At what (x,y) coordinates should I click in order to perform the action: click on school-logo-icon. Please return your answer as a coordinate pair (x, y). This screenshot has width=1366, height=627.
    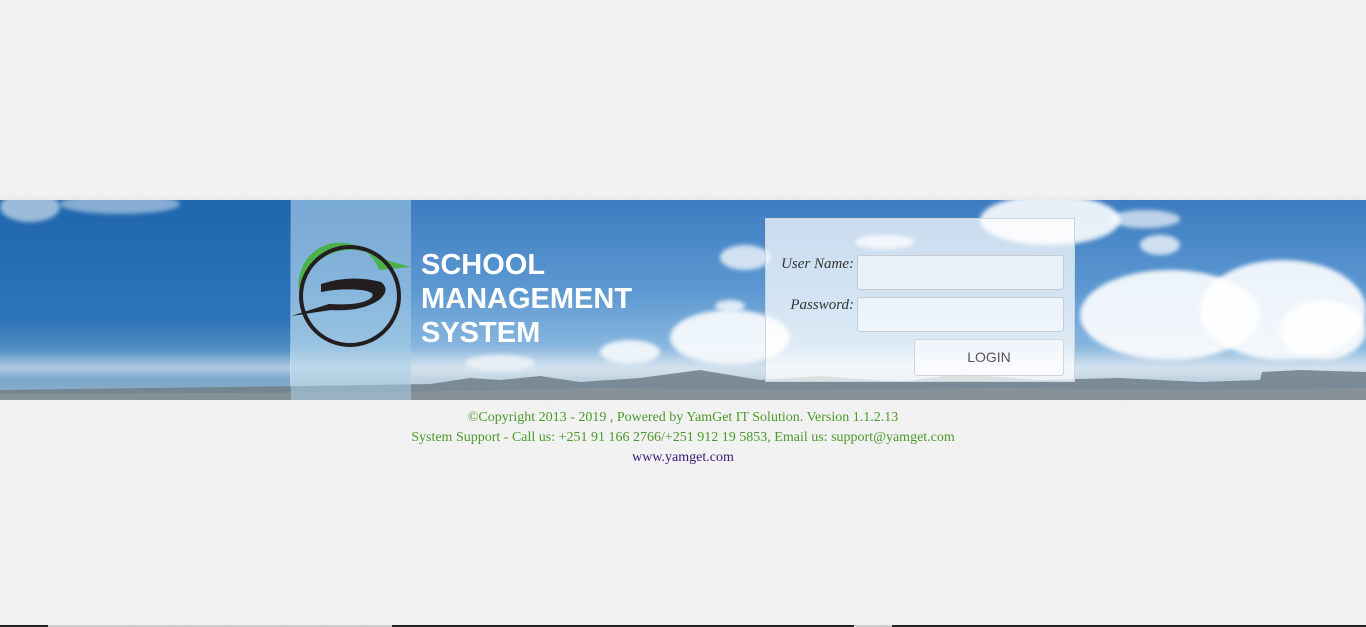
    Looking at the image, I should click on (351, 294).